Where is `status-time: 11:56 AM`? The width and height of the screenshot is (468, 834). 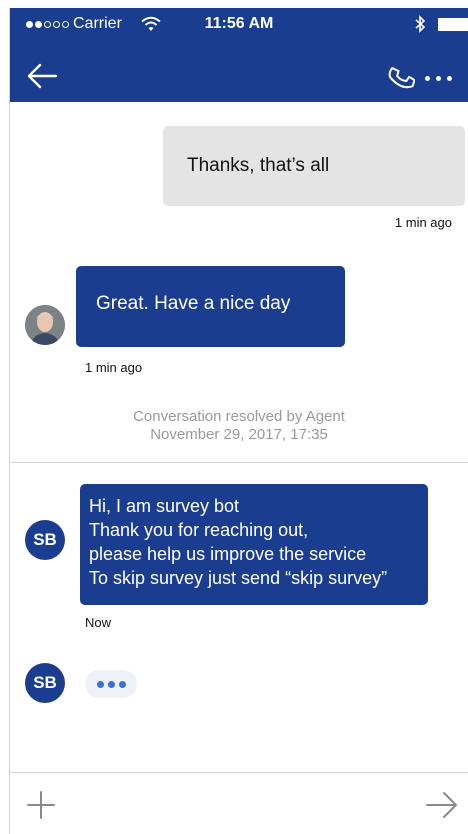
status-time: 11:56 AM is located at coordinates (239, 23).